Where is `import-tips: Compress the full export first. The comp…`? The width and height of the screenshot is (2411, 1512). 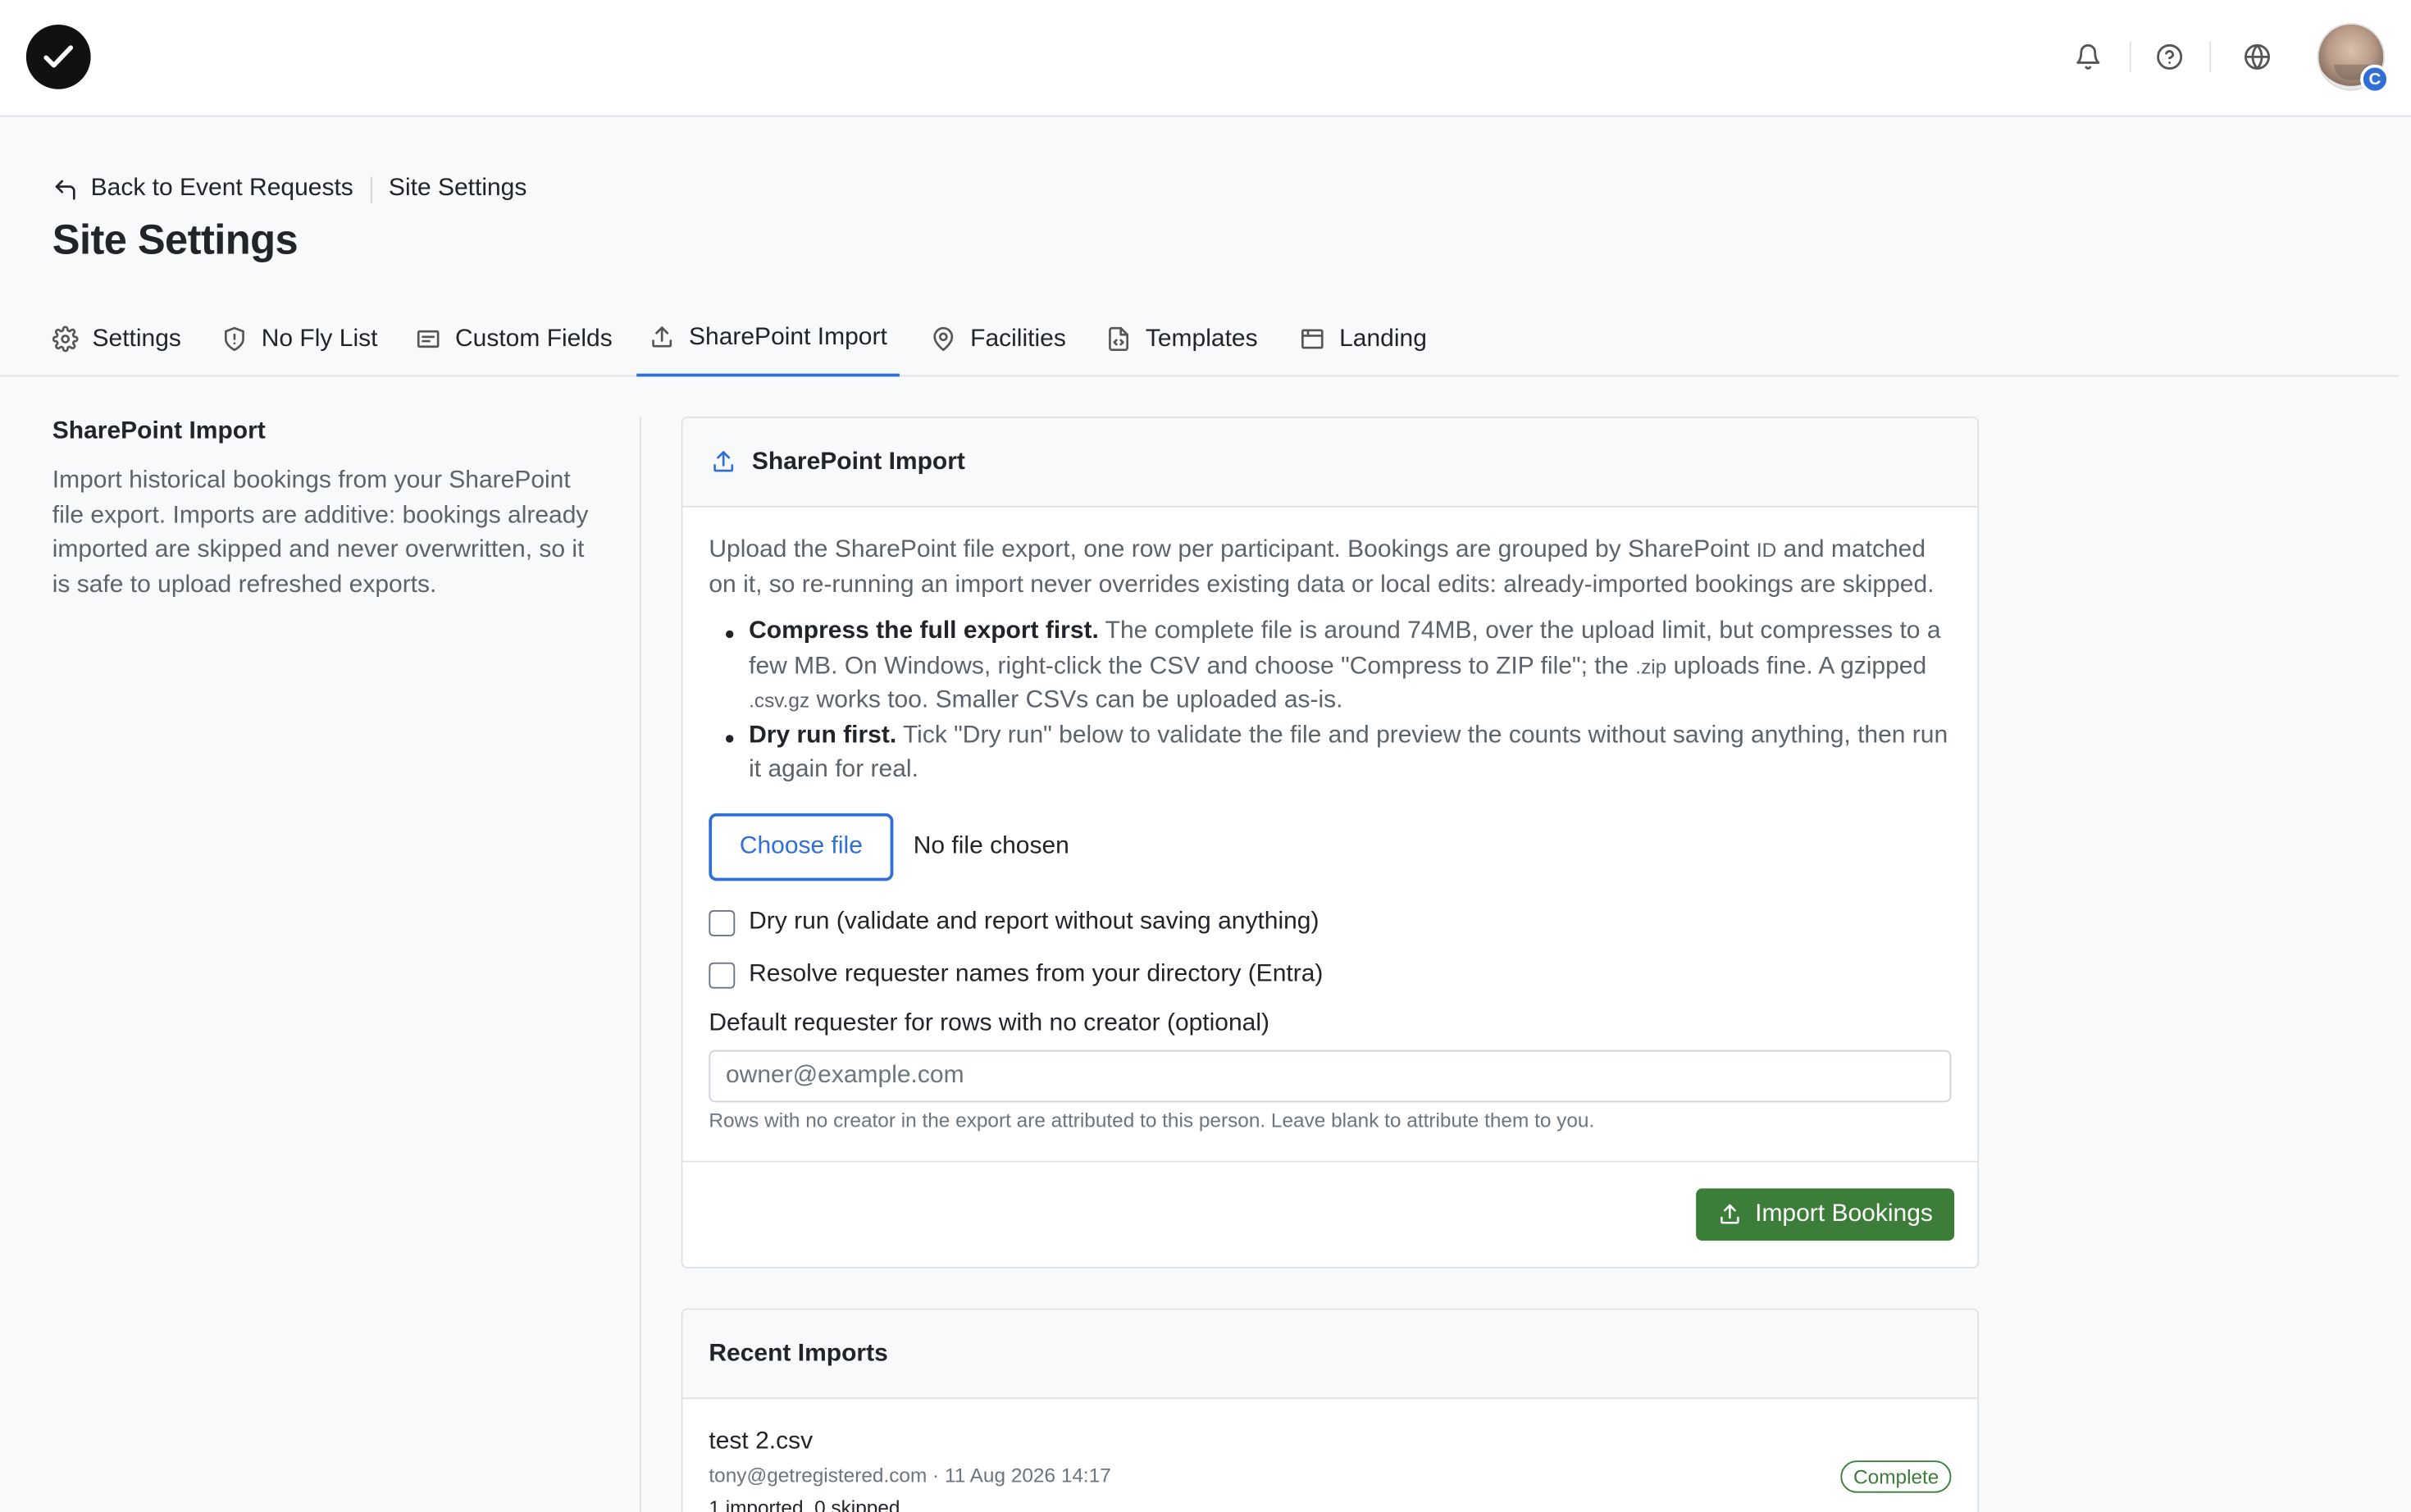
import-tips: Compress the full export first. The comp… is located at coordinates (1333, 701).